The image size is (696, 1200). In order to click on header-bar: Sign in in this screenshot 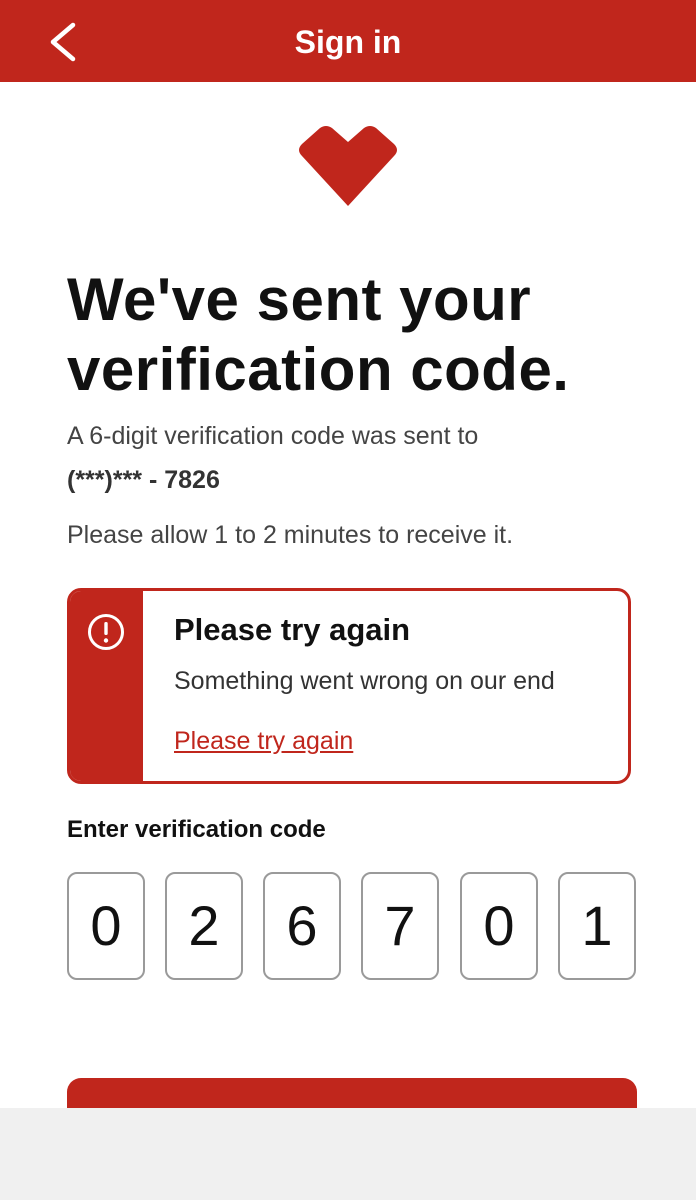, I will do `click(348, 41)`.